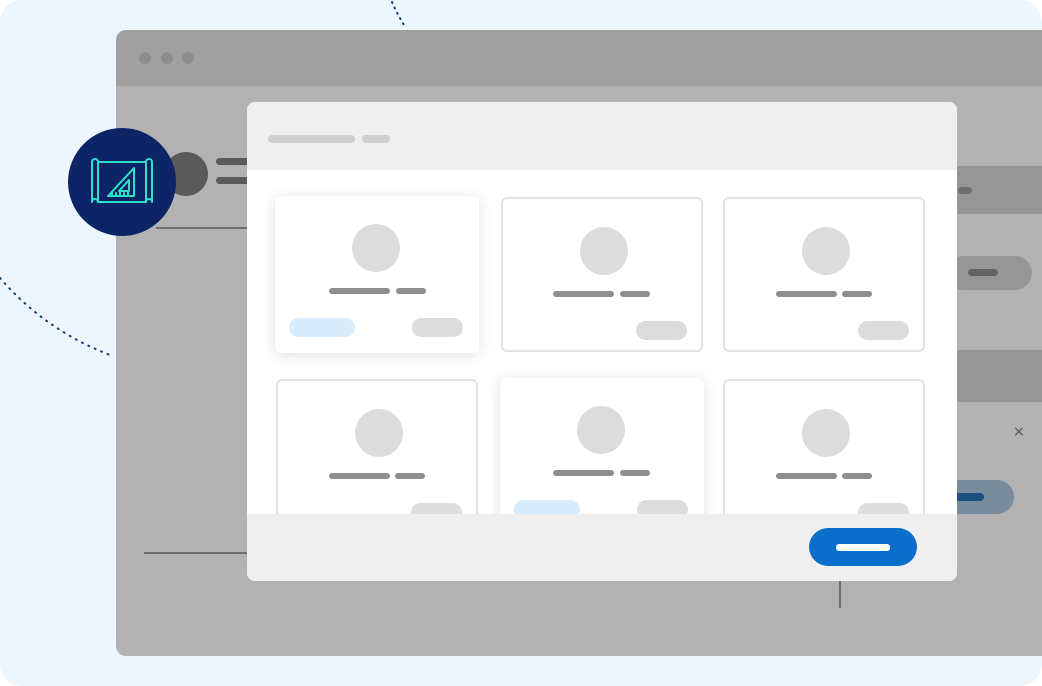 Image resolution: width=1042 pixels, height=686 pixels. Describe the element at coordinates (602, 547) in the screenshot. I see `modal-footer` at that location.